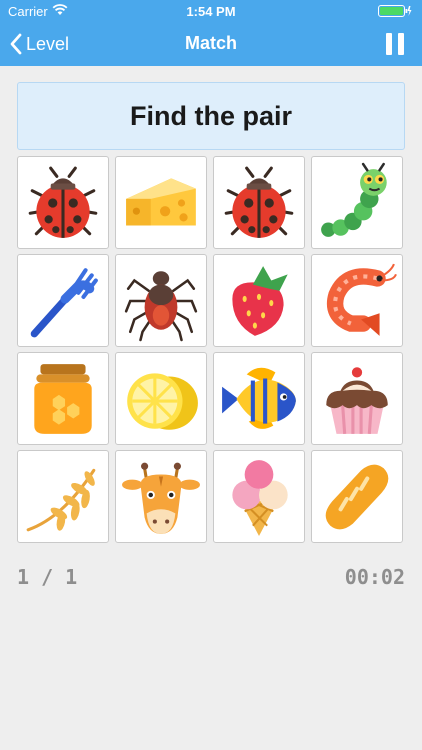 The height and width of the screenshot is (750, 422). I want to click on status-bar: Carrier 1:54 PM, so click(211, 11).